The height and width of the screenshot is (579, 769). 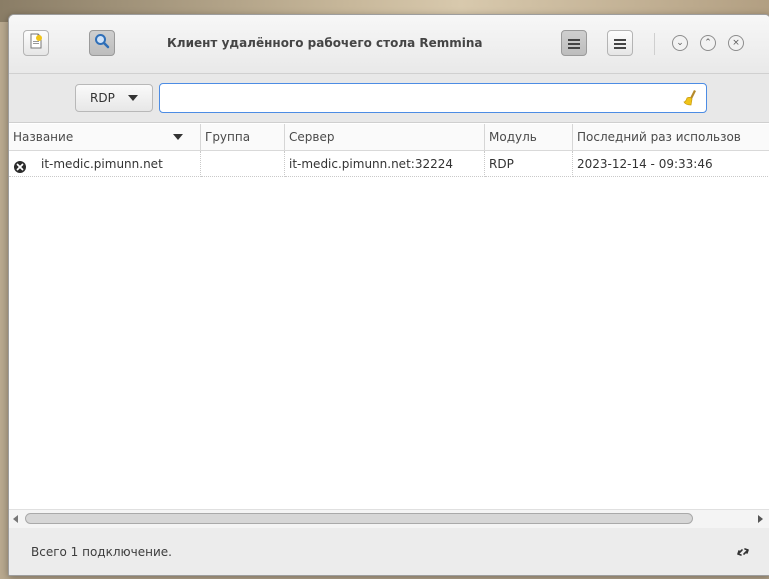 I want to click on column-header-last-used: Последний раз использов, so click(x=671, y=137).